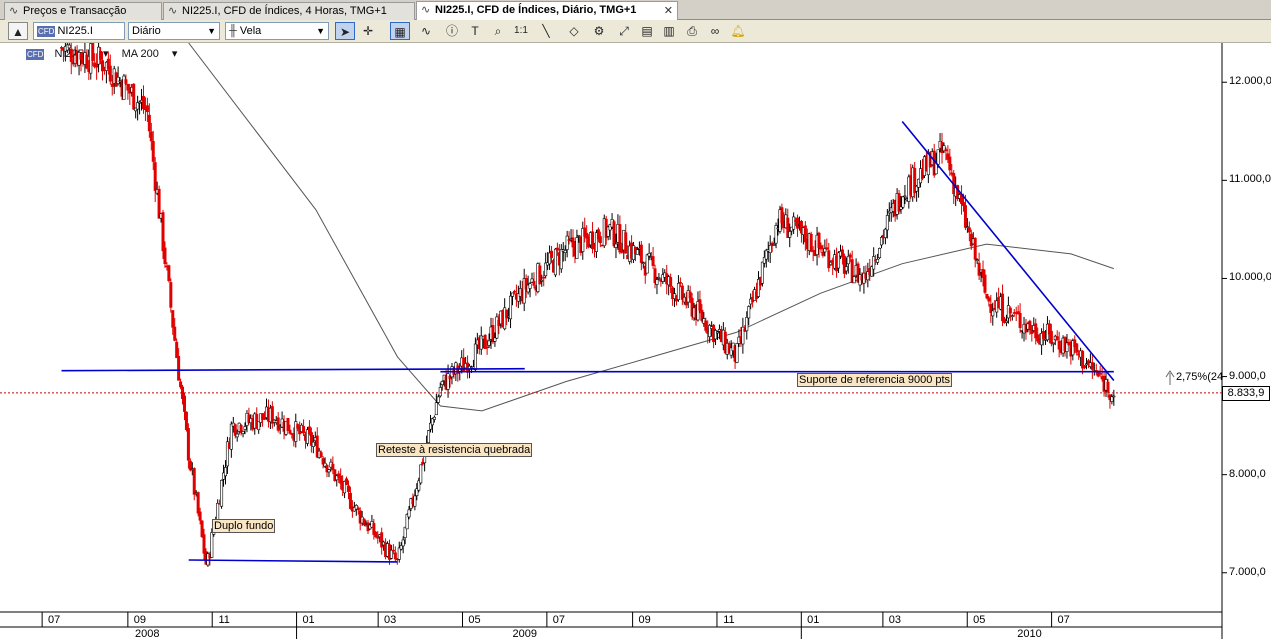 The image size is (1271, 640). Describe the element at coordinates (574, 31) in the screenshot. I see `eraser-icon: ◇` at that location.